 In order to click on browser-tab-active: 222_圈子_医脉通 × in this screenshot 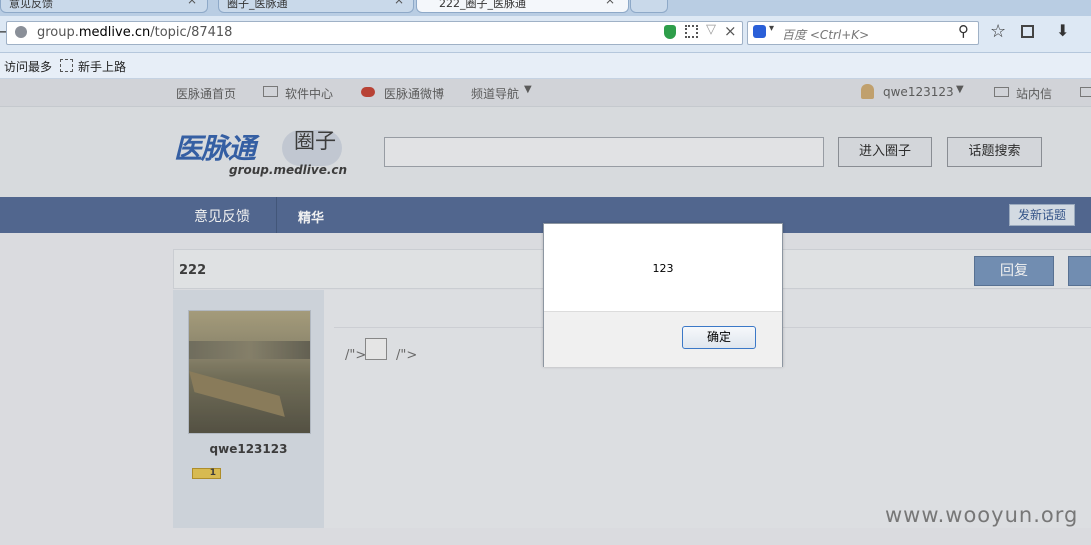, I will do `click(522, 6)`.